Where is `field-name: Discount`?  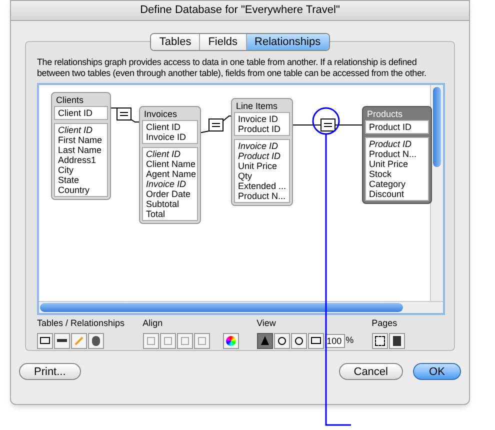
field-name: Discount is located at coordinates (387, 194).